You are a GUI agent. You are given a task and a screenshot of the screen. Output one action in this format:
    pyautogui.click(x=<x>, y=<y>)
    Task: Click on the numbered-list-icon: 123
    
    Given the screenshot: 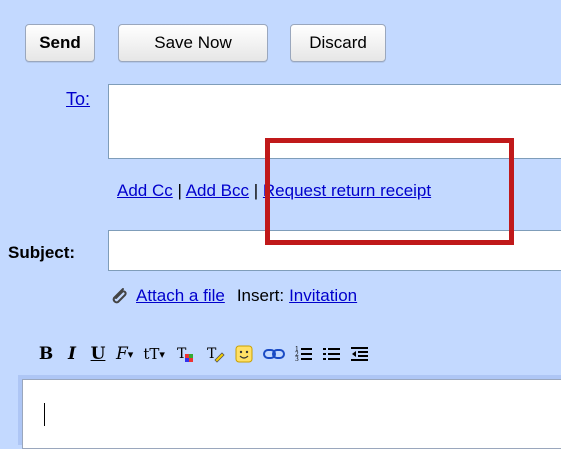 What is the action you would take?
    pyautogui.click(x=304, y=354)
    